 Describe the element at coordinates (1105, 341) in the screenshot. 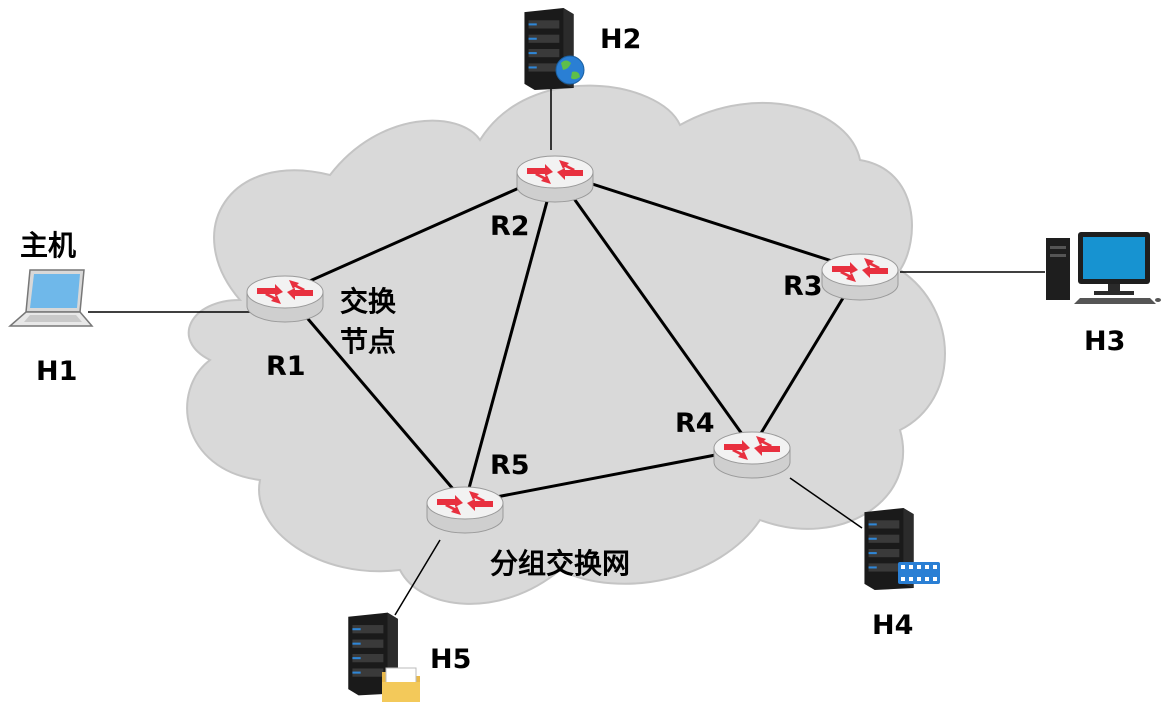

I see `h3-label: H3` at that location.